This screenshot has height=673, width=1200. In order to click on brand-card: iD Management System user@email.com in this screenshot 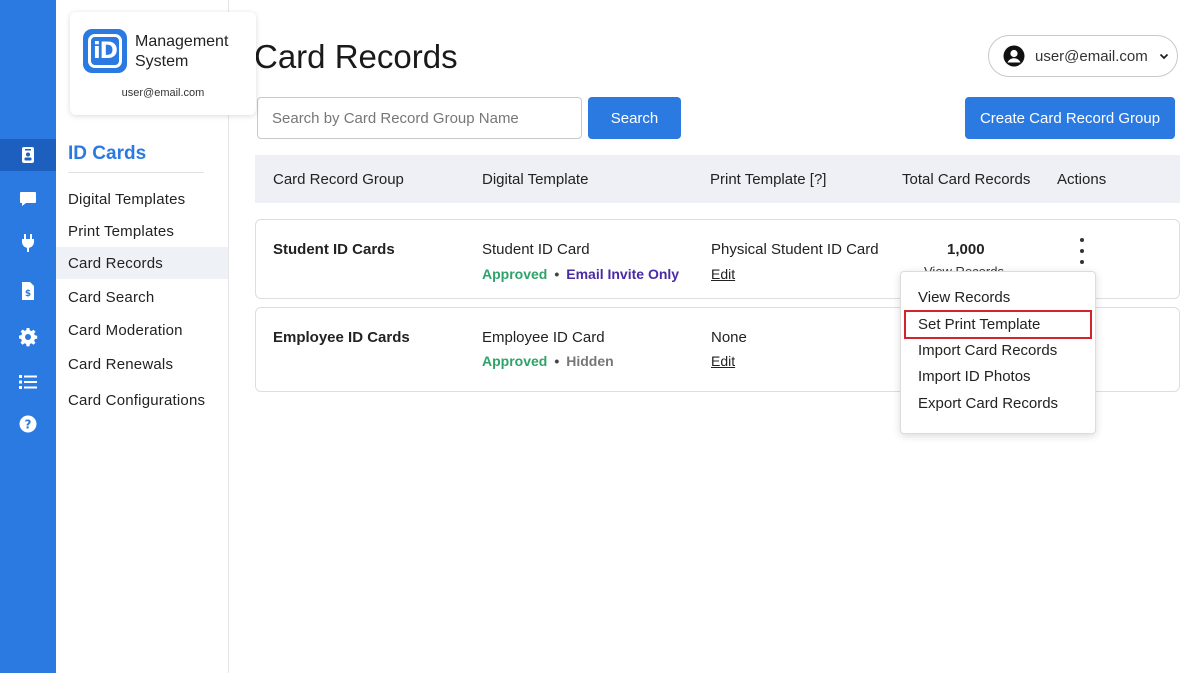, I will do `click(163, 63)`.